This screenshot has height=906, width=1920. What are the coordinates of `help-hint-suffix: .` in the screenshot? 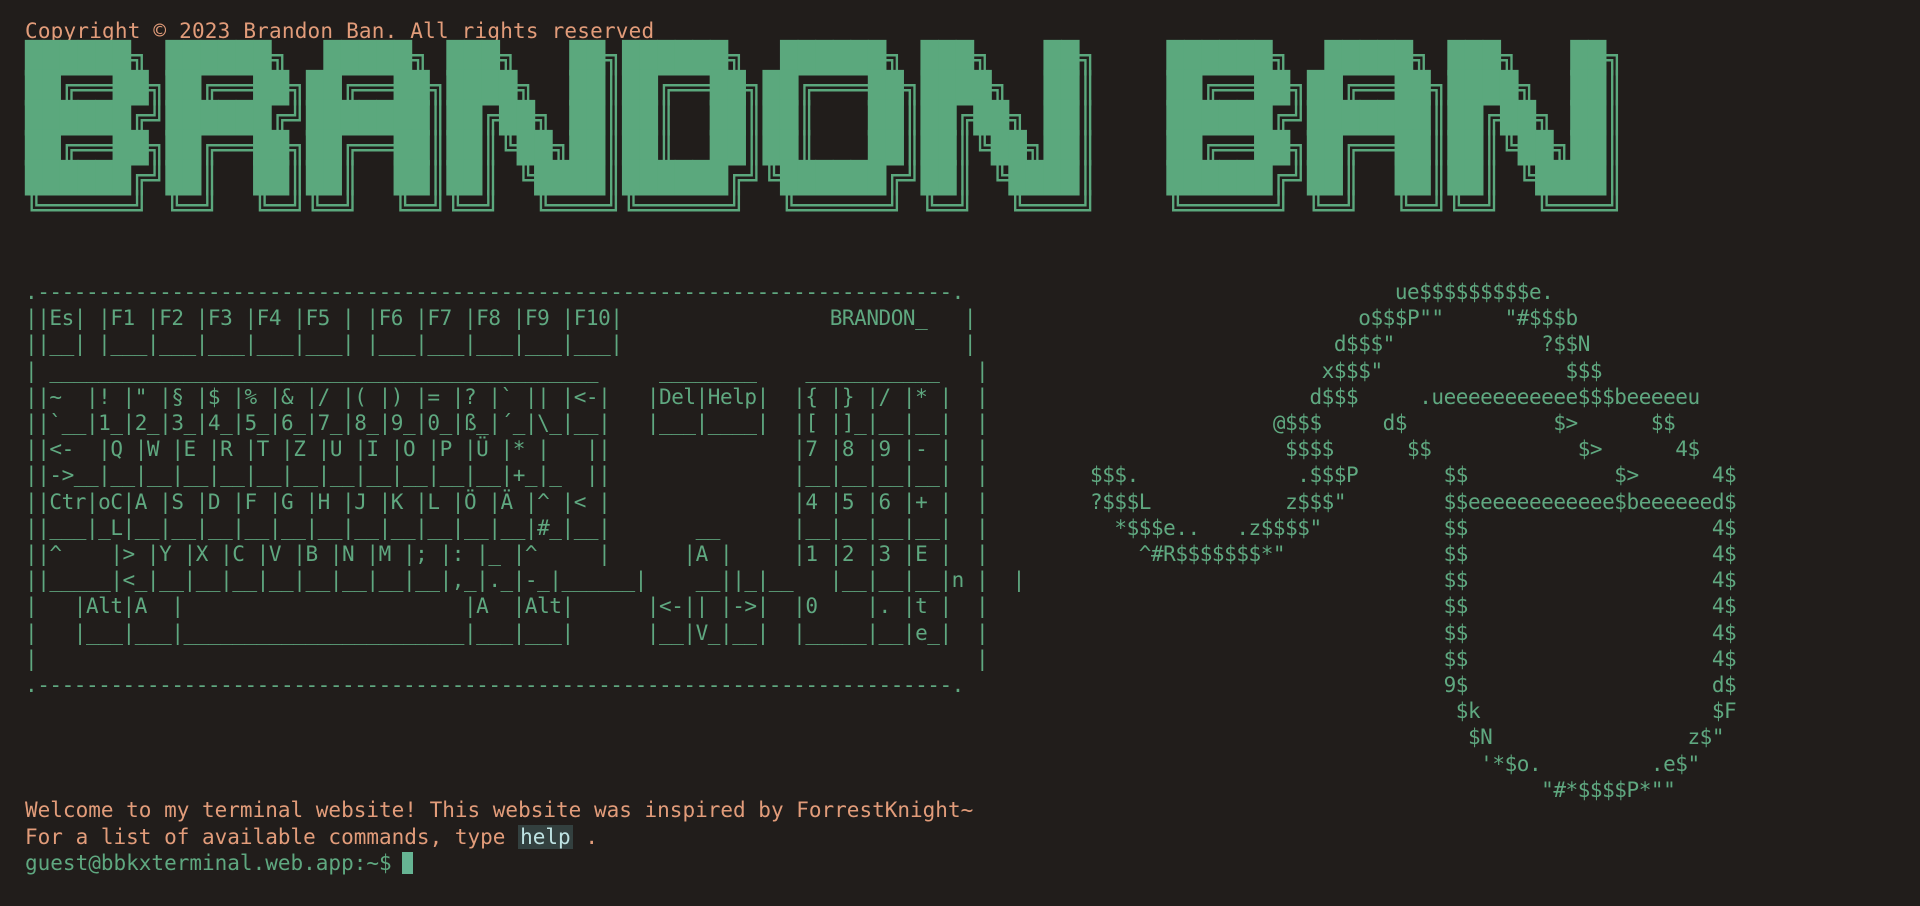 It's located at (585, 836).